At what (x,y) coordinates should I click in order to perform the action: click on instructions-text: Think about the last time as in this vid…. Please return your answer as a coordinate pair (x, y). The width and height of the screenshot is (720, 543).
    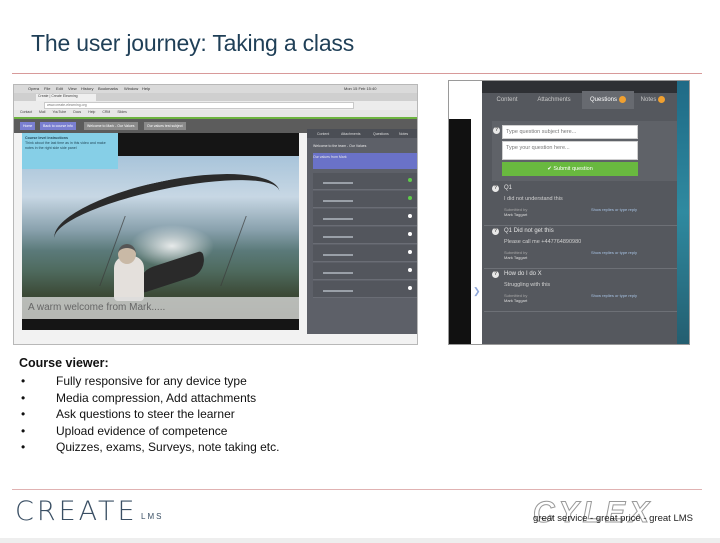
    Looking at the image, I should click on (65, 145).